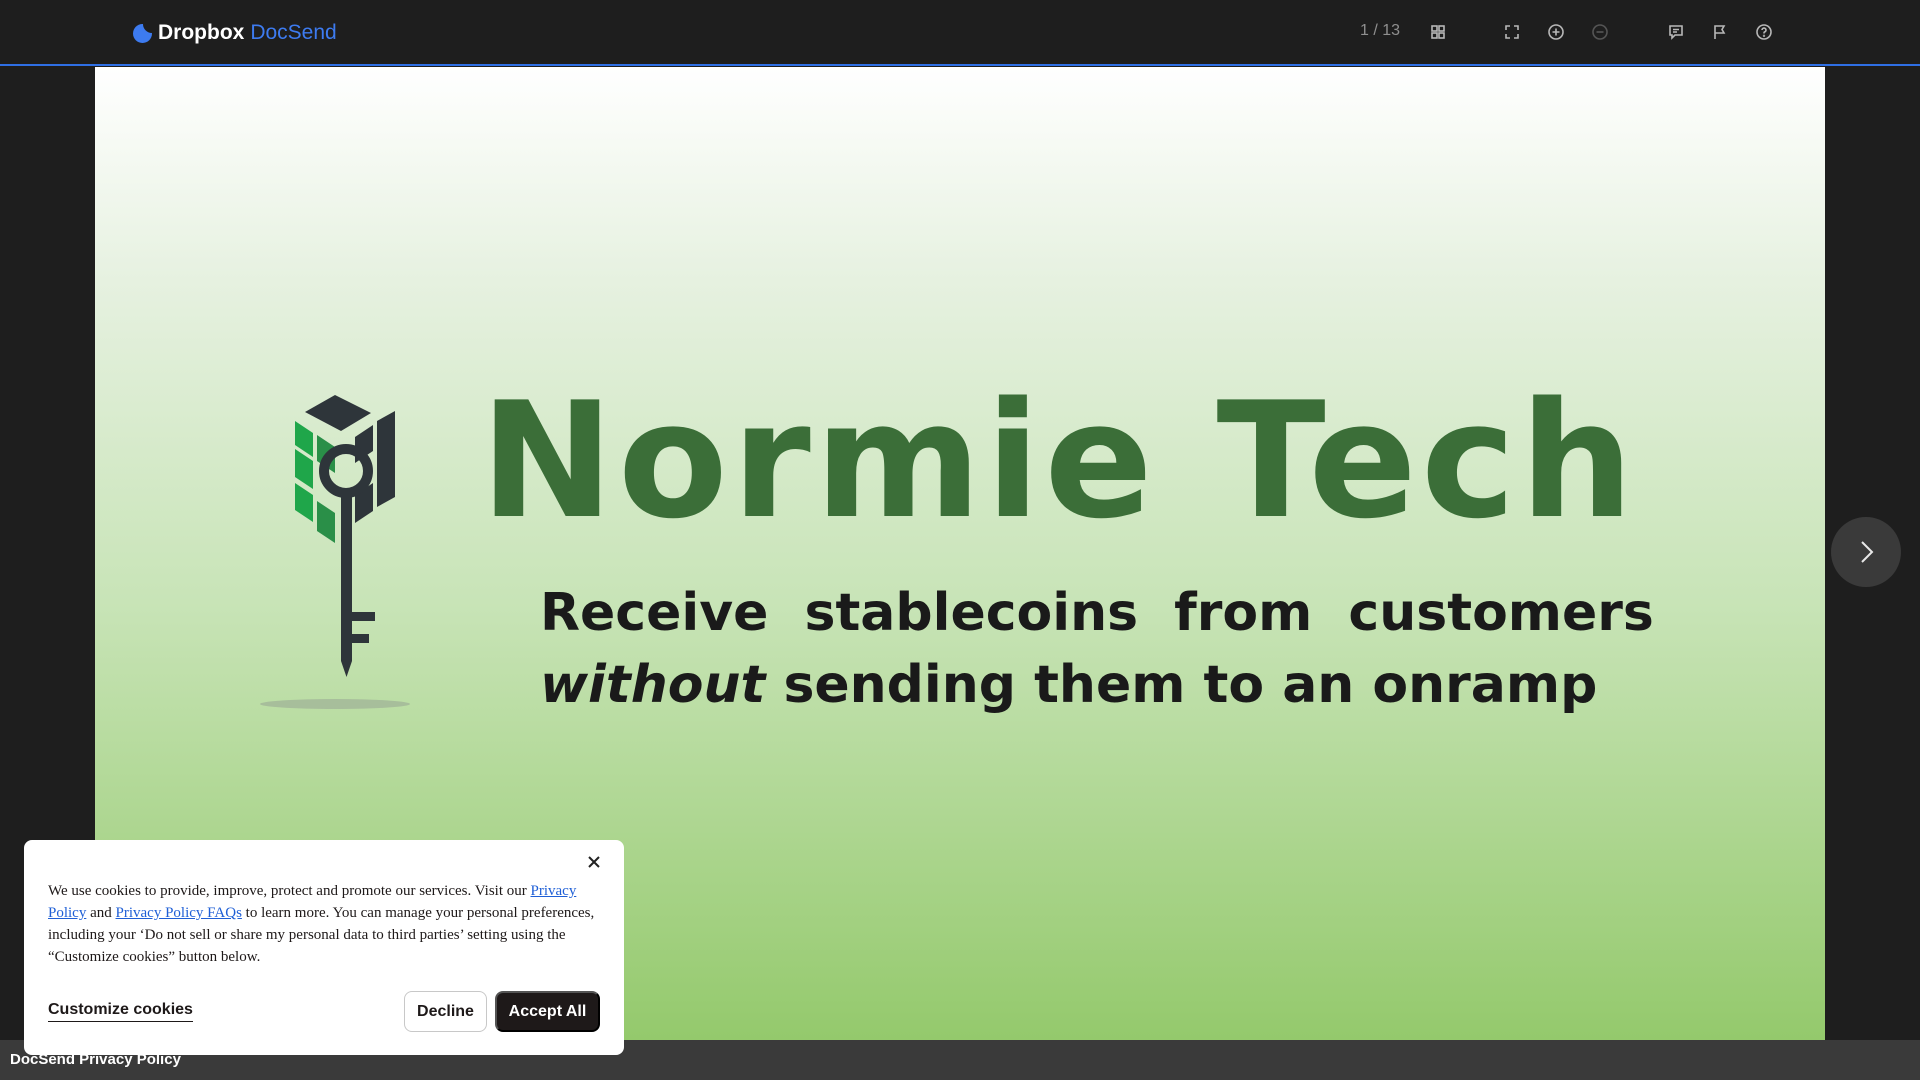  What do you see at coordinates (1764, 32) in the screenshot?
I see `help-icon` at bounding box center [1764, 32].